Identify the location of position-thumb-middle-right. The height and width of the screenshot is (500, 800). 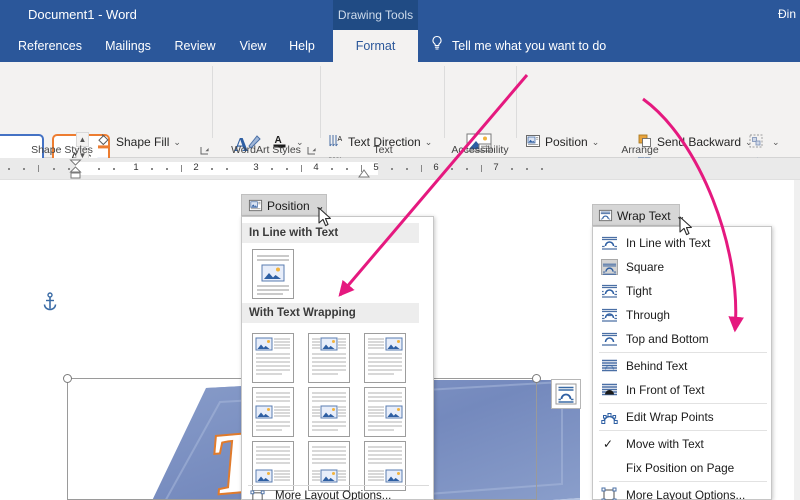
(385, 412).